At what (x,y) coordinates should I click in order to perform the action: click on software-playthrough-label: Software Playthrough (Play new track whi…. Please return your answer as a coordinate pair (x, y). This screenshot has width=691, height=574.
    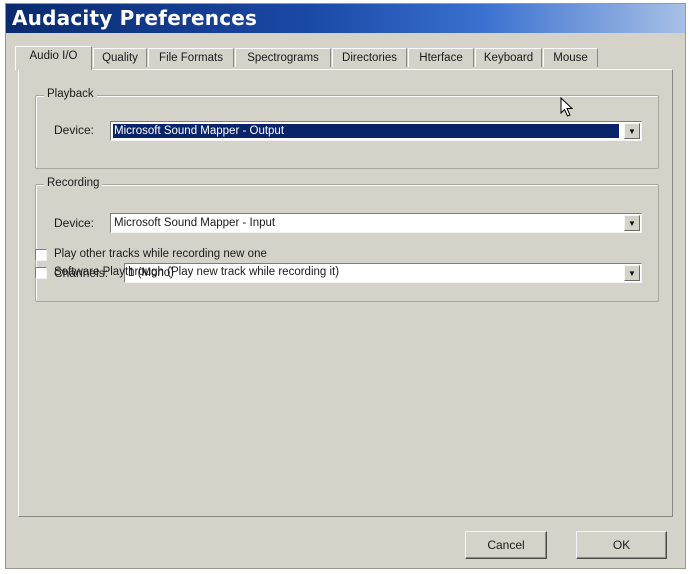
    Looking at the image, I should click on (197, 272).